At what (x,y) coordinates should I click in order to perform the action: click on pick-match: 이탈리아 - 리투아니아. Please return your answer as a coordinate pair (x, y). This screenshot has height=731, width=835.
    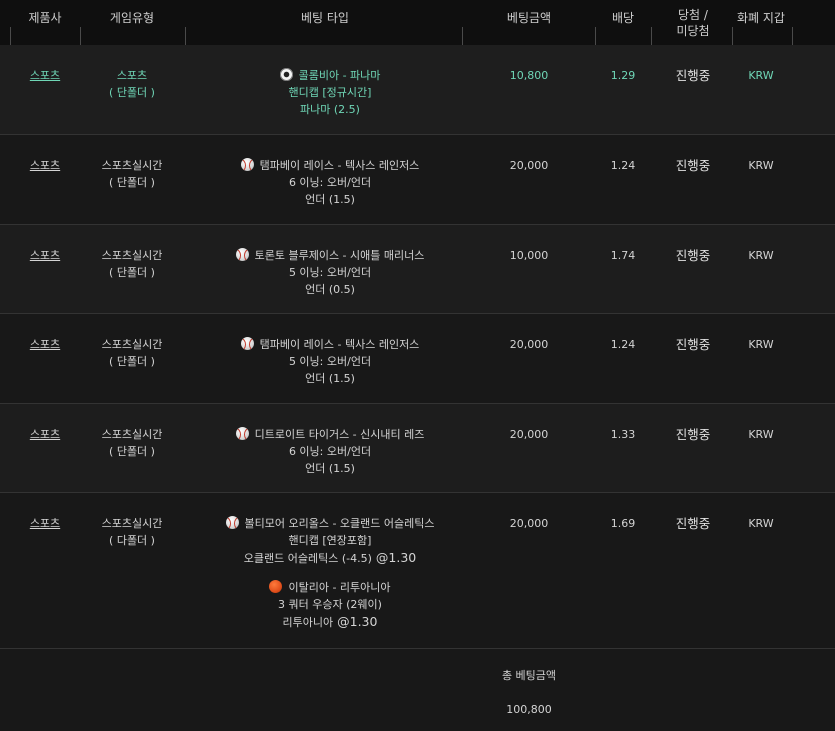
    Looking at the image, I should click on (330, 587).